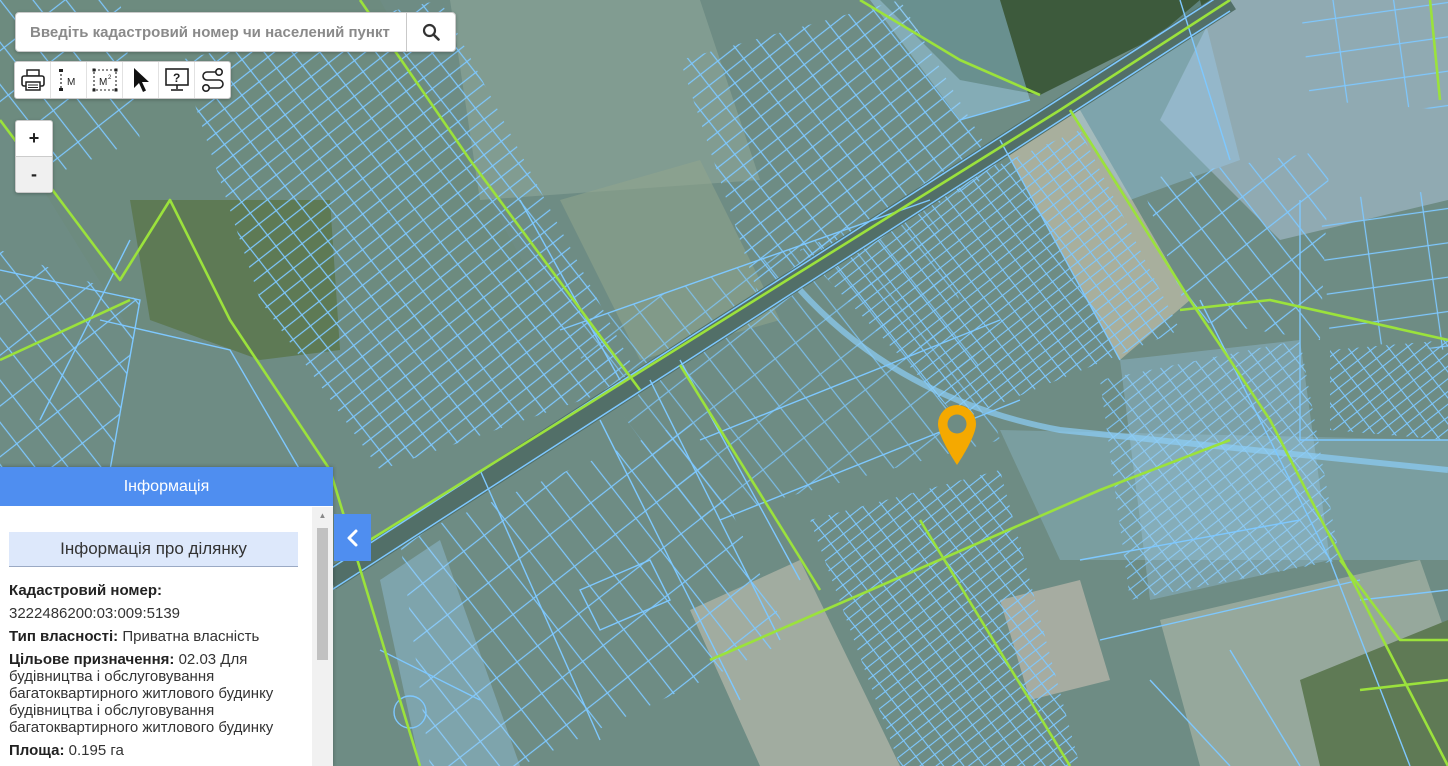  Describe the element at coordinates (110, 78) in the screenshot. I see `svg-text: 2` at that location.